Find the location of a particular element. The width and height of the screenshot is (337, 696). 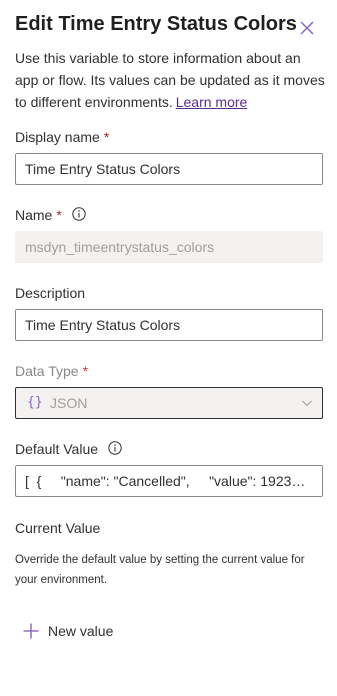

data-type-label: Data Type * is located at coordinates (51, 371).